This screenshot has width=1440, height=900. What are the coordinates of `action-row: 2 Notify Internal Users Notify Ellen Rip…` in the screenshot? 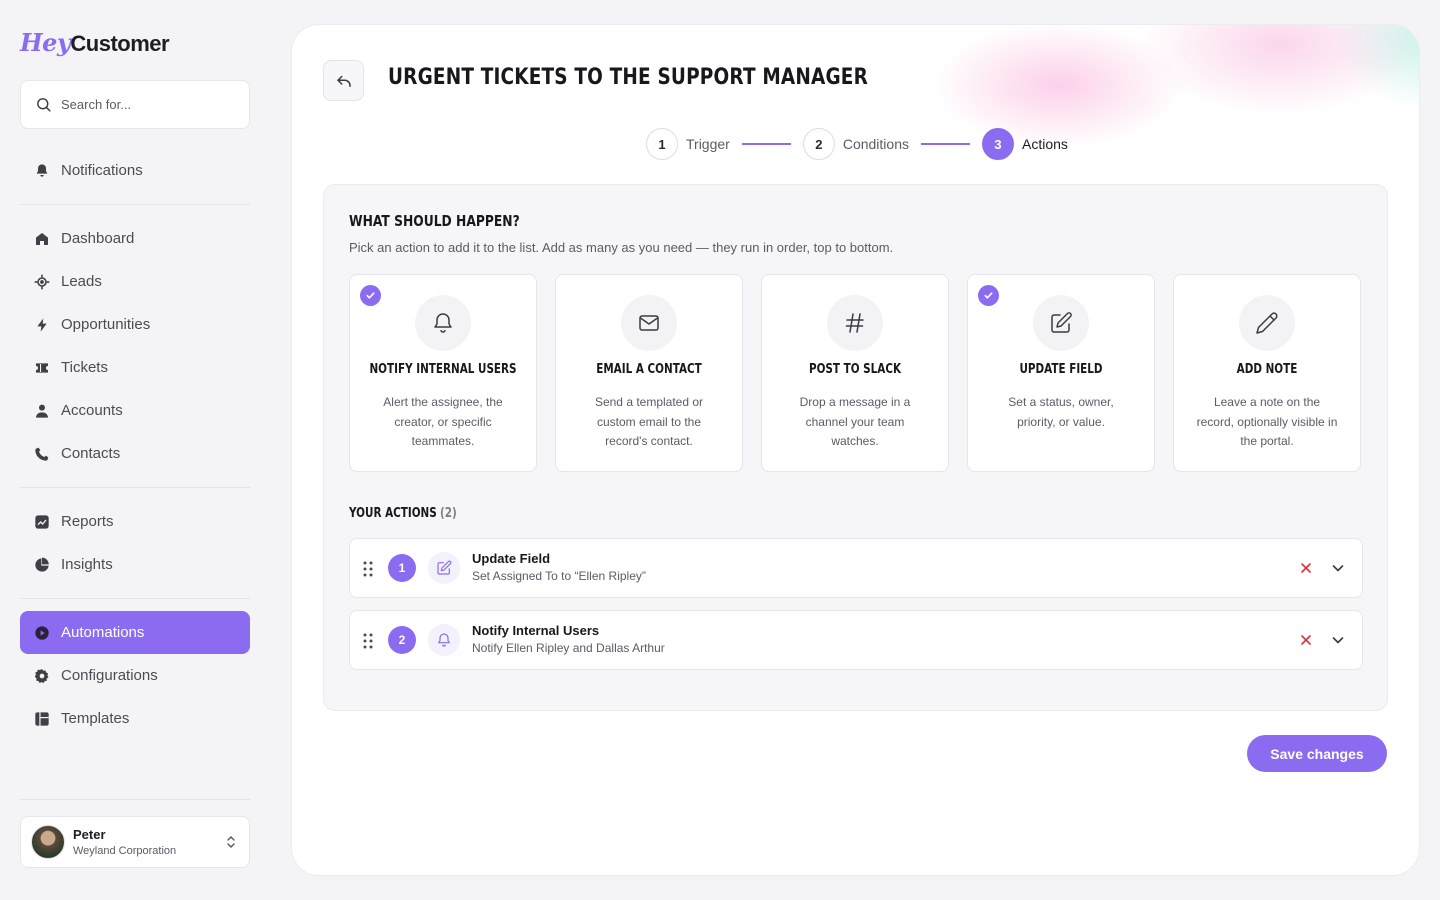 It's located at (856, 640).